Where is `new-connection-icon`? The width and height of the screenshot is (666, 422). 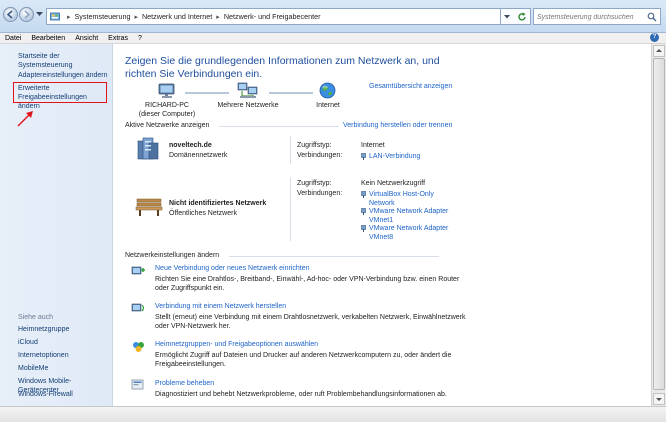 new-connection-icon is located at coordinates (138, 270).